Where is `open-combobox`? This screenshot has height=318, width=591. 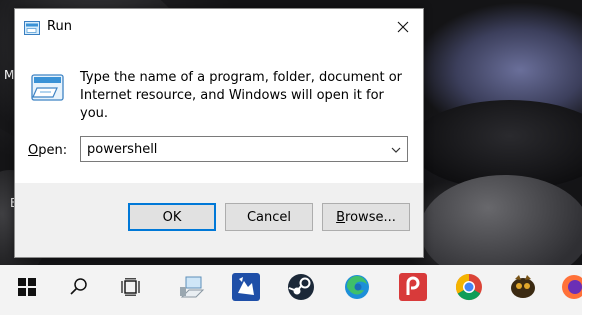 open-combobox is located at coordinates (244, 149).